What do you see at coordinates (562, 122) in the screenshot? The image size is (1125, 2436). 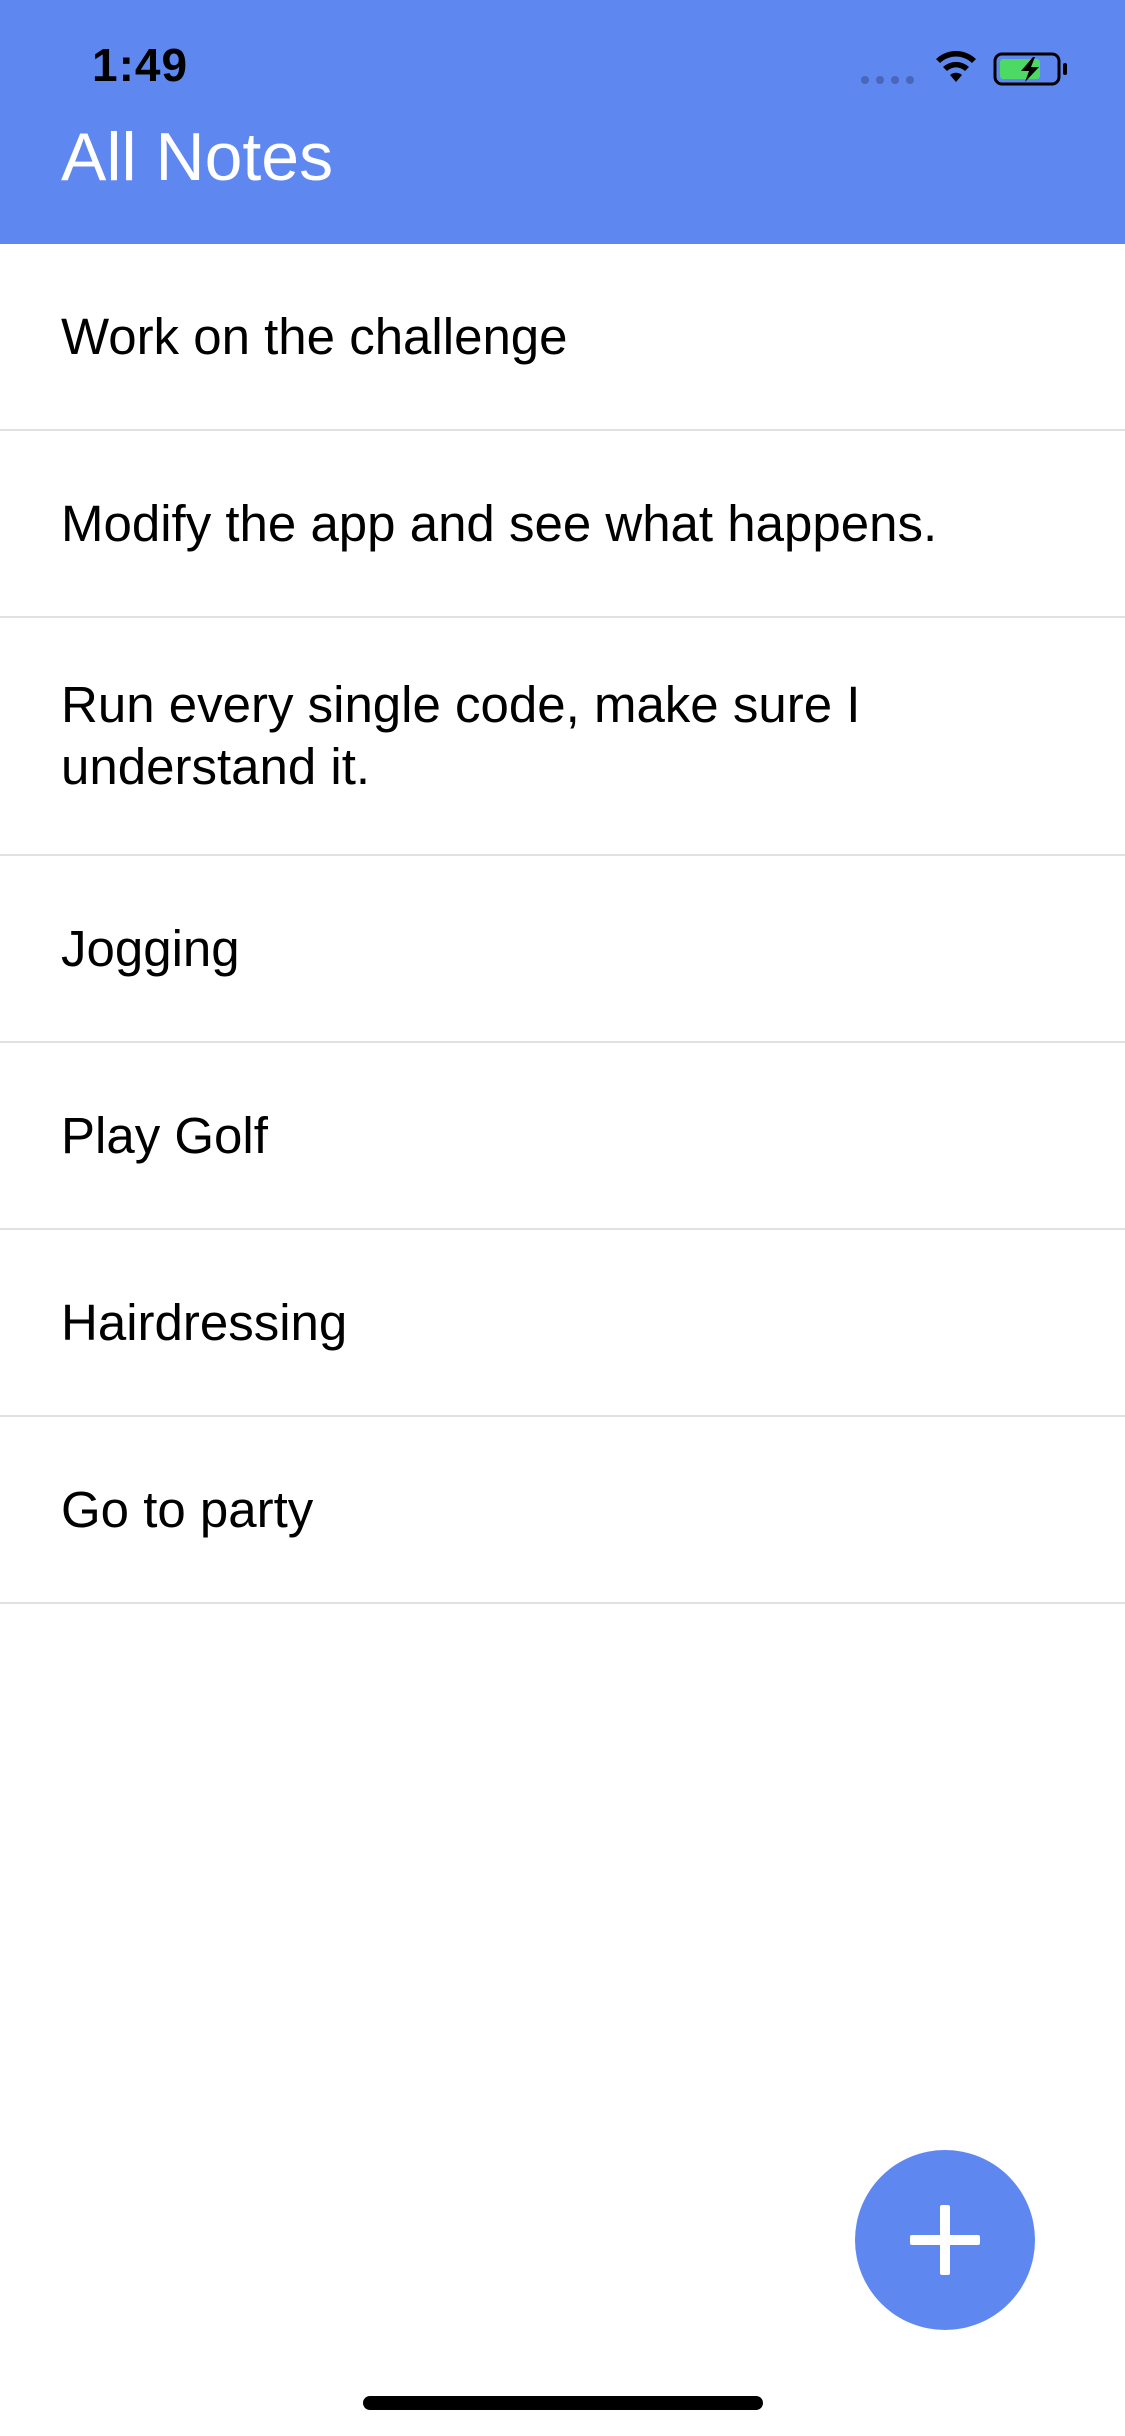 I see `app-header: 1:49 All Notes` at bounding box center [562, 122].